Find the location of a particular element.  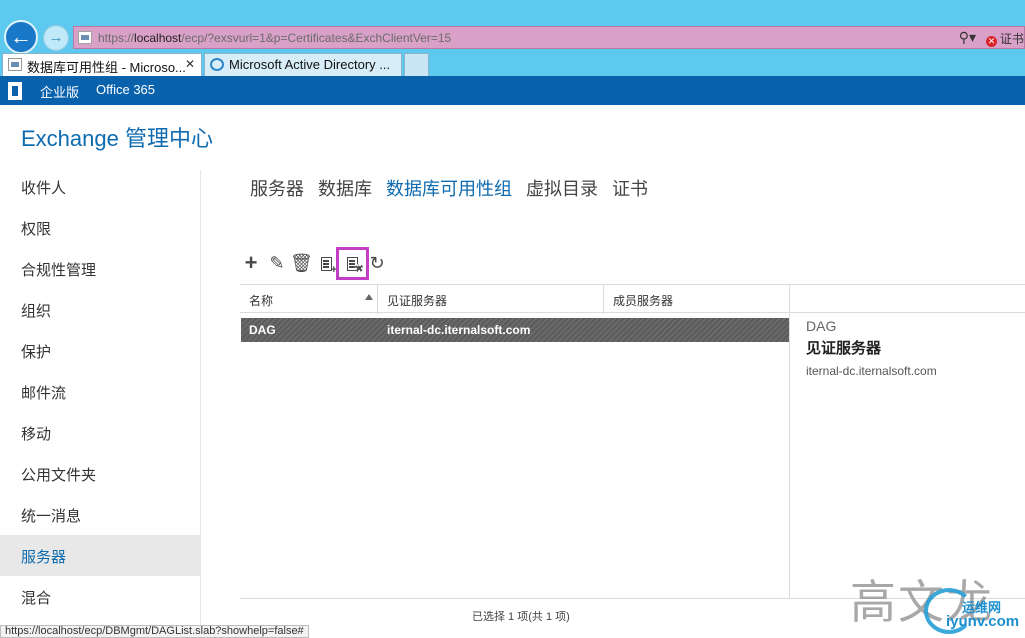

column-header-witness: 见证服务器 is located at coordinates (417, 300).